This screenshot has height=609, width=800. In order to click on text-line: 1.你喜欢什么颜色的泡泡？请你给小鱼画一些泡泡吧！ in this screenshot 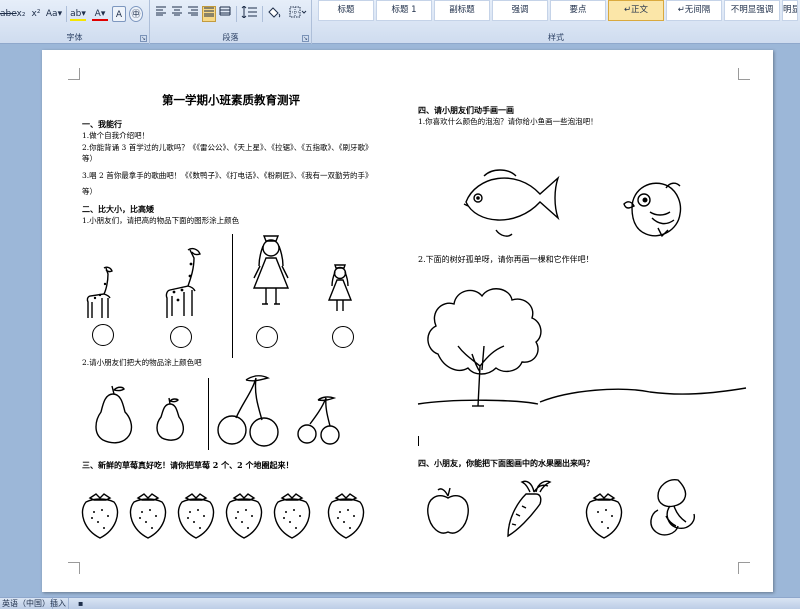, I will do `click(508, 121)`.